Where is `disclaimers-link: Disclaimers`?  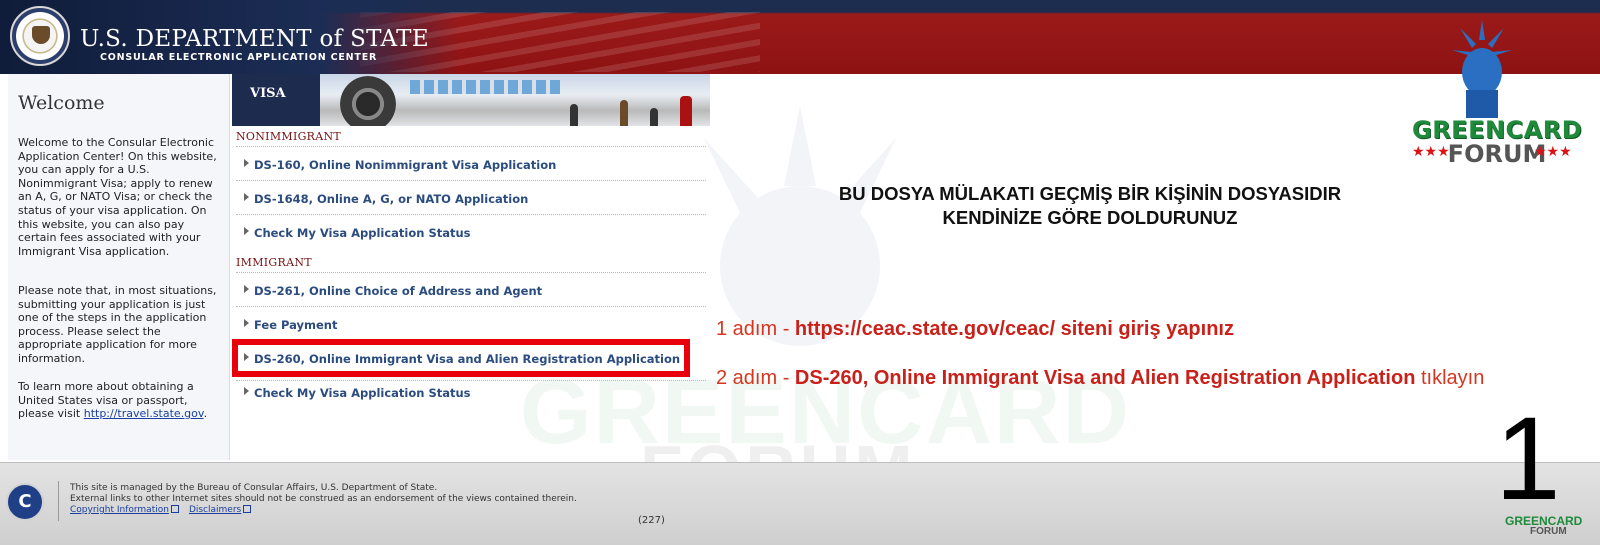 disclaimers-link: Disclaimers is located at coordinates (220, 510).